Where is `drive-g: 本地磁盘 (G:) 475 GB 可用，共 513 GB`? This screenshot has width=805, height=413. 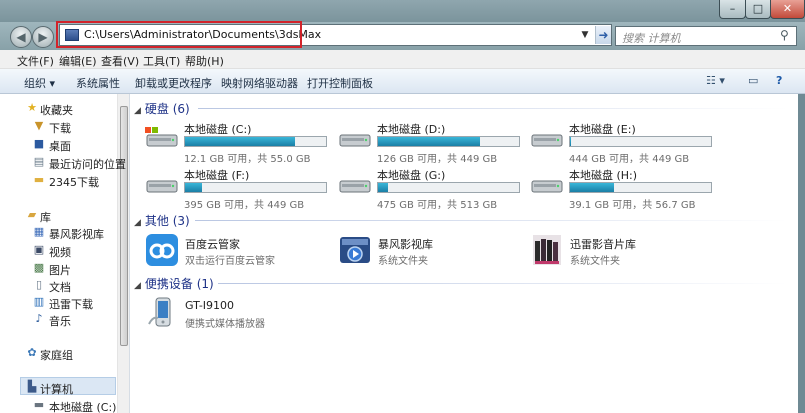 drive-g: 本地磁盘 (G:) 475 GB 可用，共 513 GB is located at coordinates (430, 189).